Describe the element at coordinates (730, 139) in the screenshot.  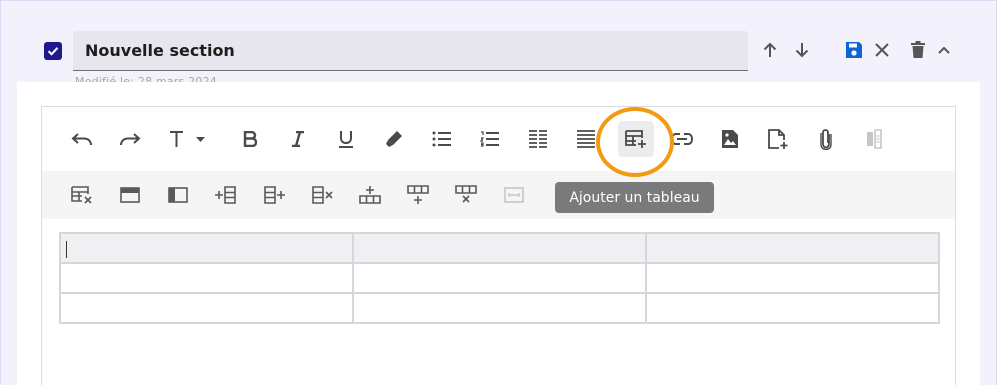
I see `image-file-icon` at that location.